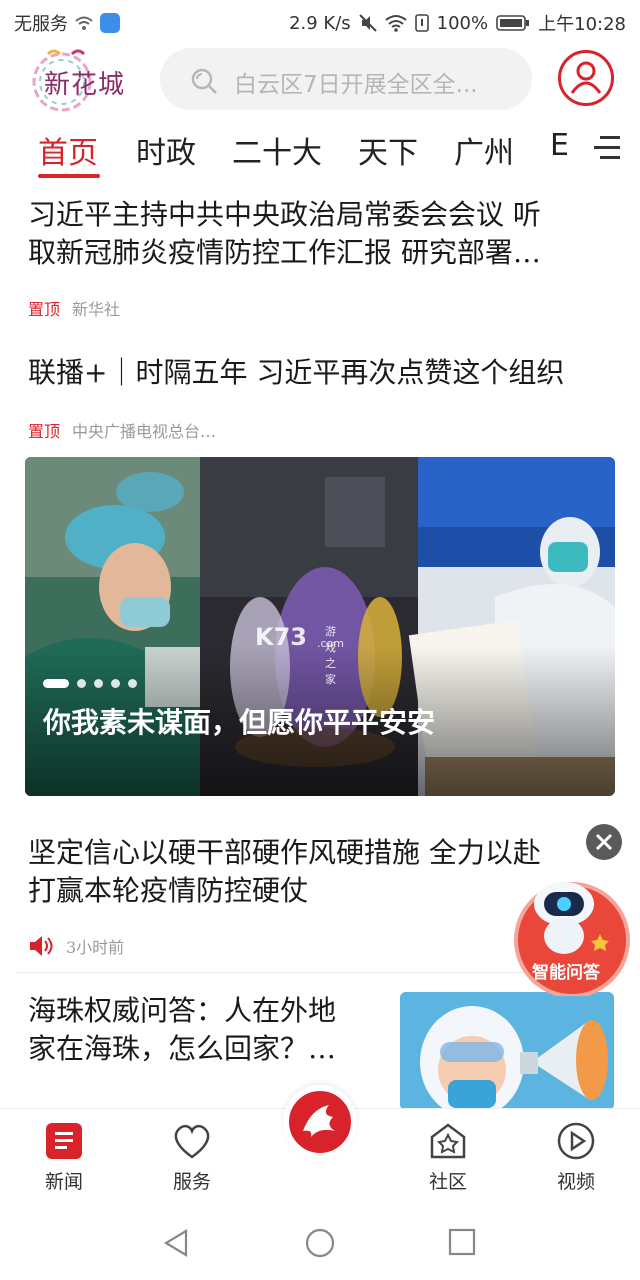  I want to click on carousel-dots, so click(90, 683).